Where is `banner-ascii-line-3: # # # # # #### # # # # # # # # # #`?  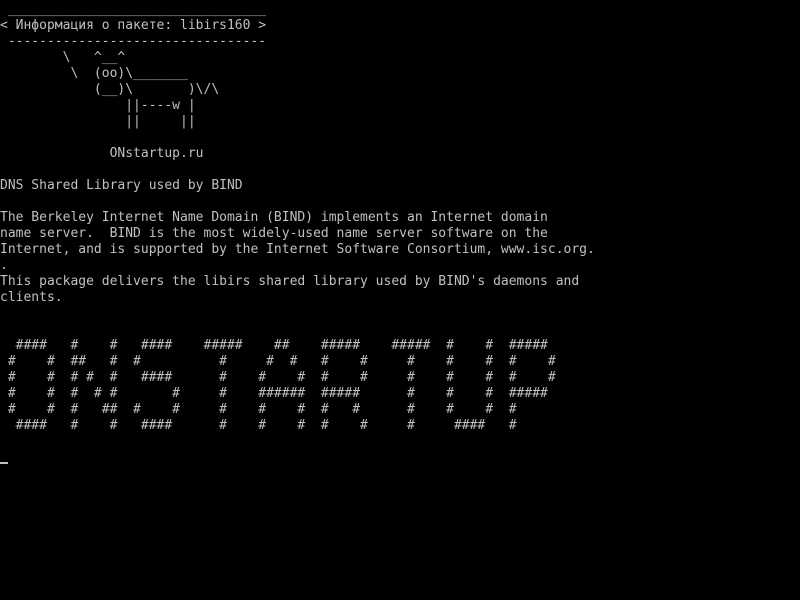
banner-ascii-line-3: # # # # # #### # # # # # # # # # # is located at coordinates (278, 377).